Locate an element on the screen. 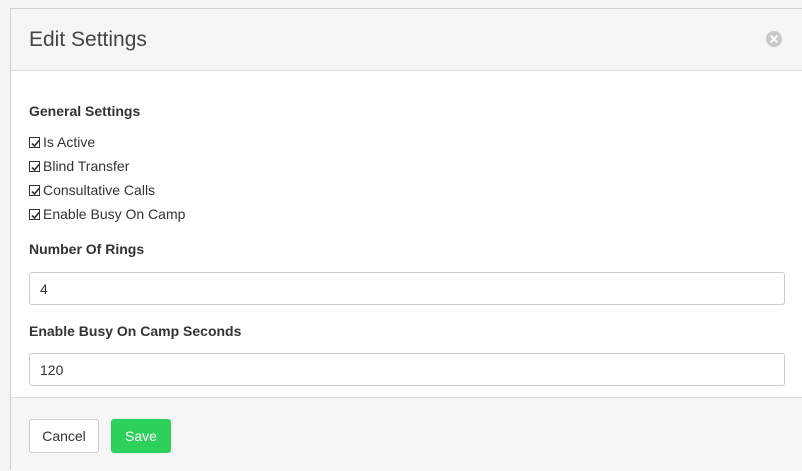 This screenshot has height=471, width=802. consultative-calls-label: Consultative Calls is located at coordinates (99, 190).